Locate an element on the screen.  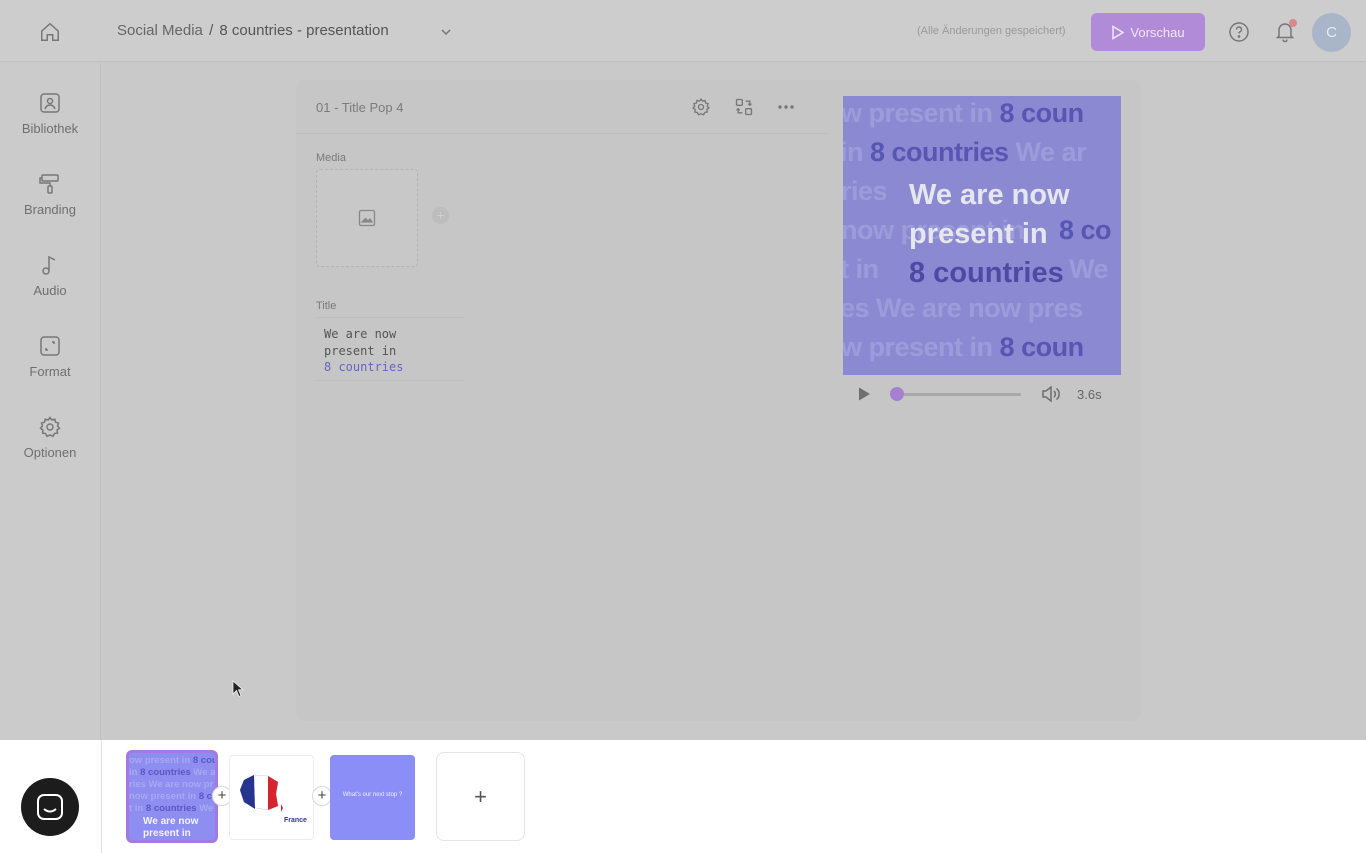
scene-header: 01 - Title Pop 4 is located at coordinates (562, 107).